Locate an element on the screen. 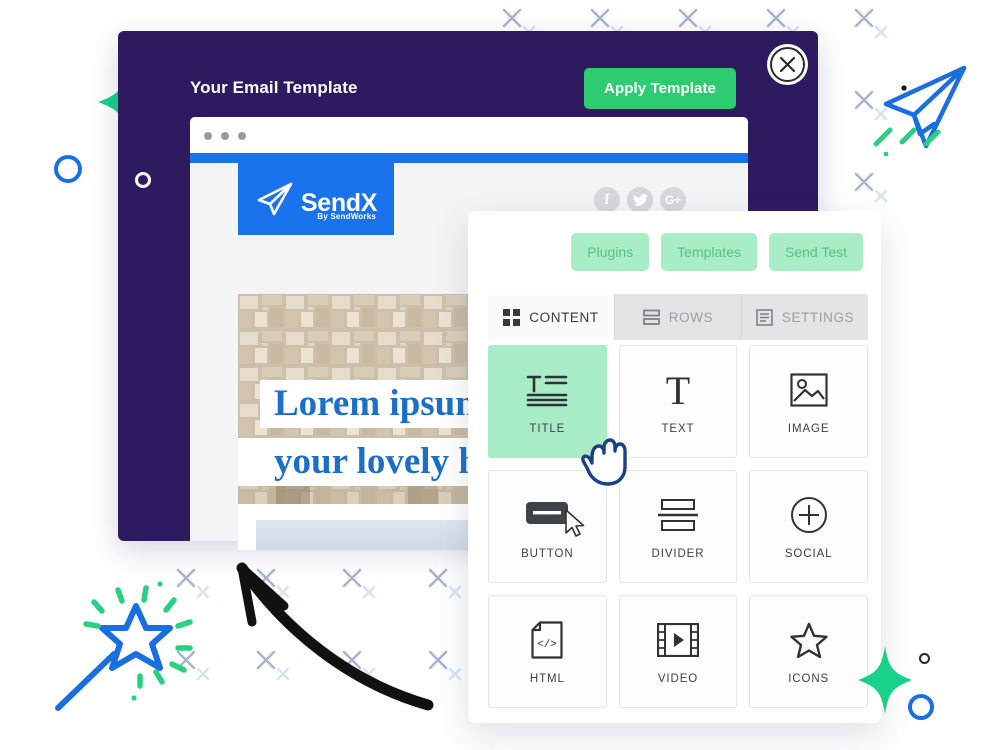 The width and height of the screenshot is (1000, 750). content-tile-icons-label: ICONS is located at coordinates (809, 678).